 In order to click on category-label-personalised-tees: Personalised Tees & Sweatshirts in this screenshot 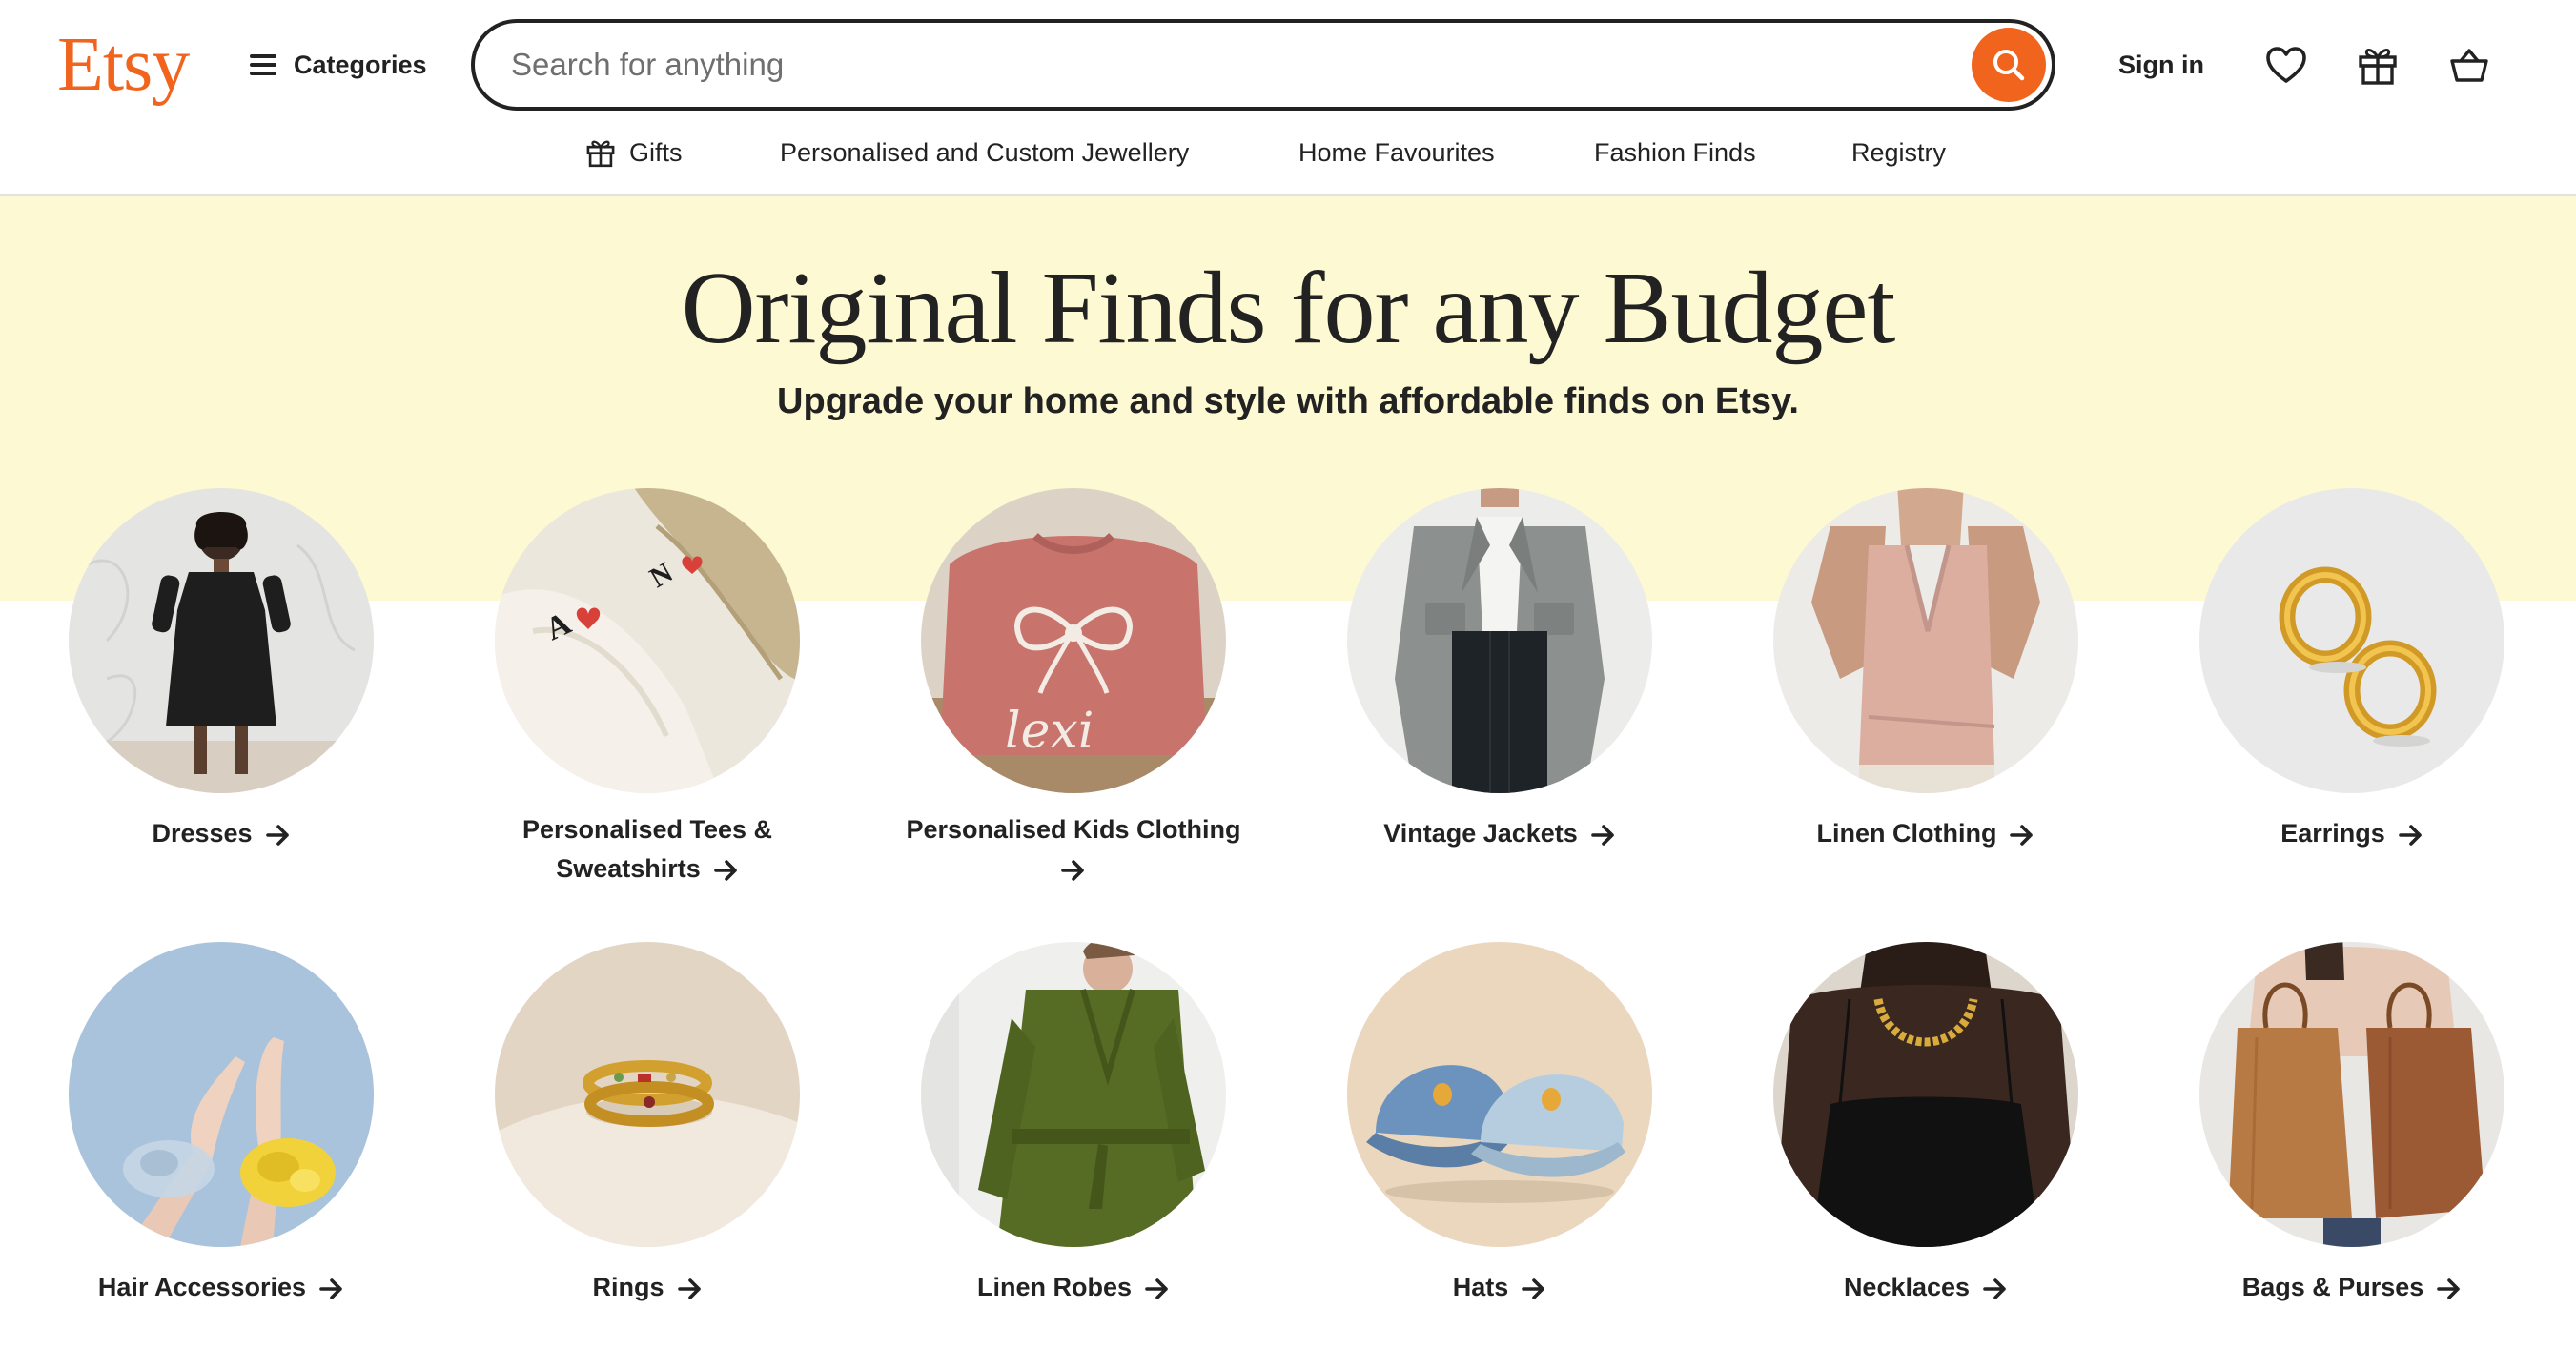, I will do `click(647, 849)`.